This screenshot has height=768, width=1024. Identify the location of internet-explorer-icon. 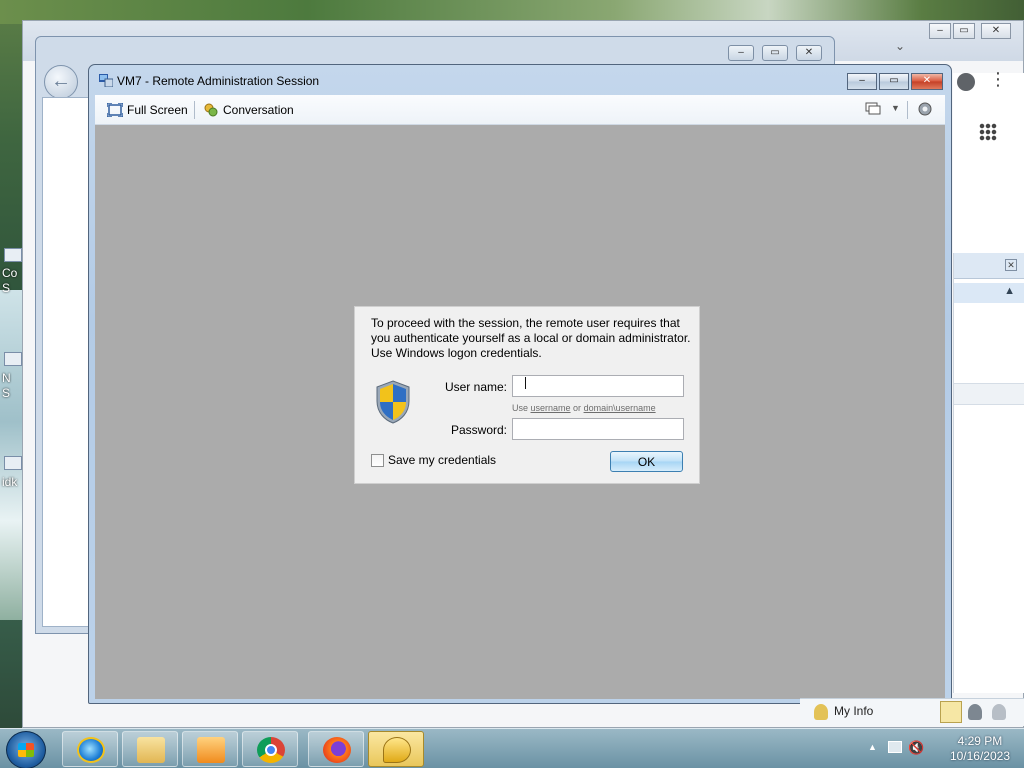
(91, 750).